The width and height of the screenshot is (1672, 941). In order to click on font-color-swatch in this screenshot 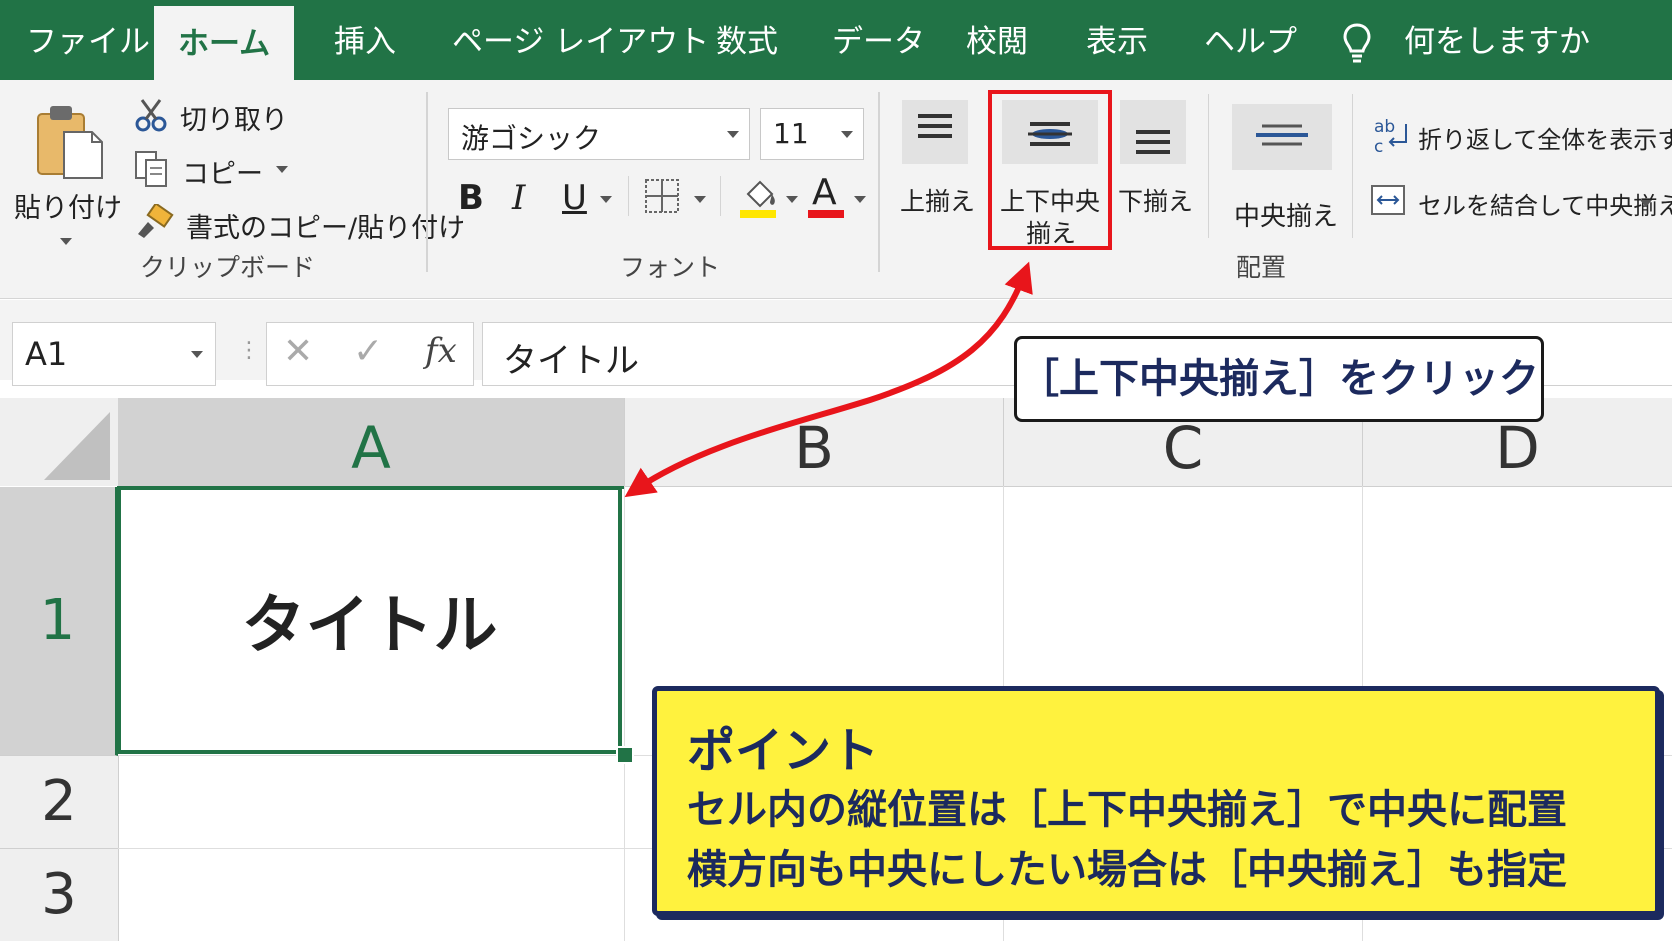, I will do `click(826, 214)`.